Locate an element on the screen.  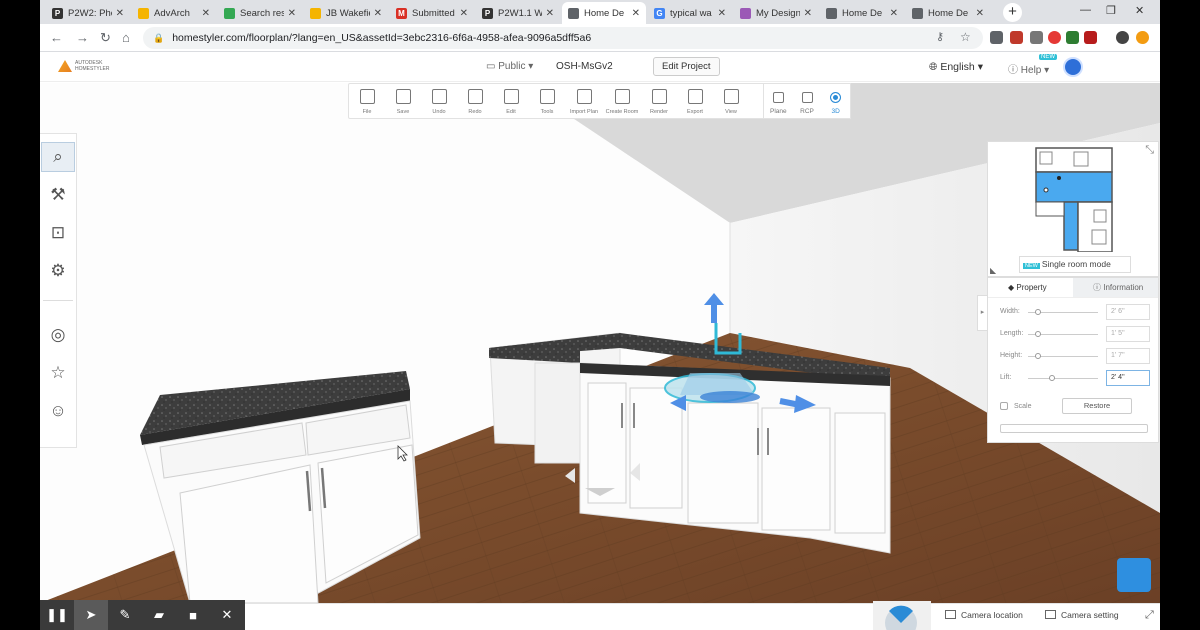
browser-tab: Search res ✕ is located at coordinates (260, 13).